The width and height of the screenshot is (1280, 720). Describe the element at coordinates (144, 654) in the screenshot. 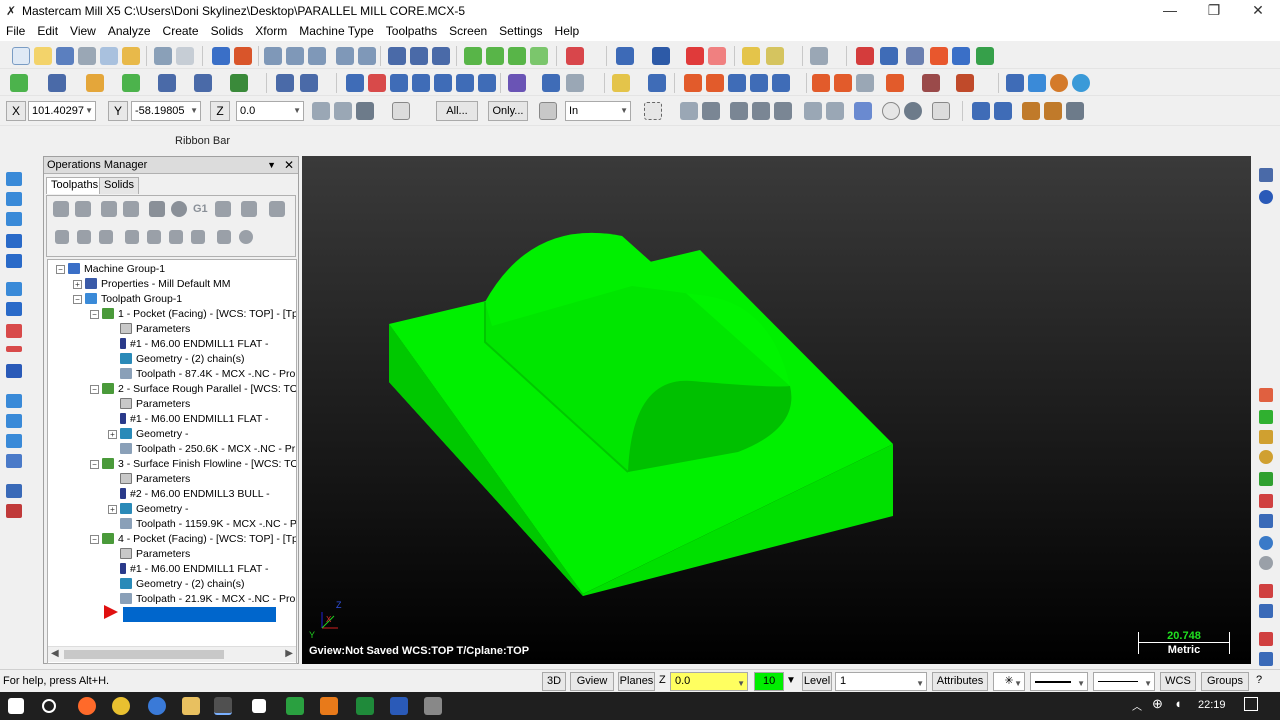

I see `scrollbar-thumb` at that location.